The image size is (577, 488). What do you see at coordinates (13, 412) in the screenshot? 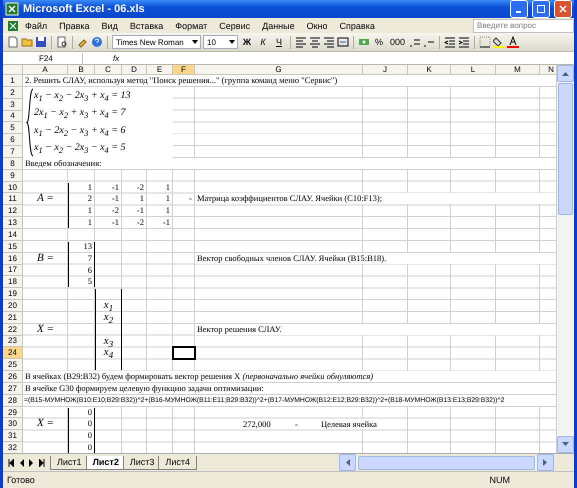
I see `row-header: 29` at bounding box center [13, 412].